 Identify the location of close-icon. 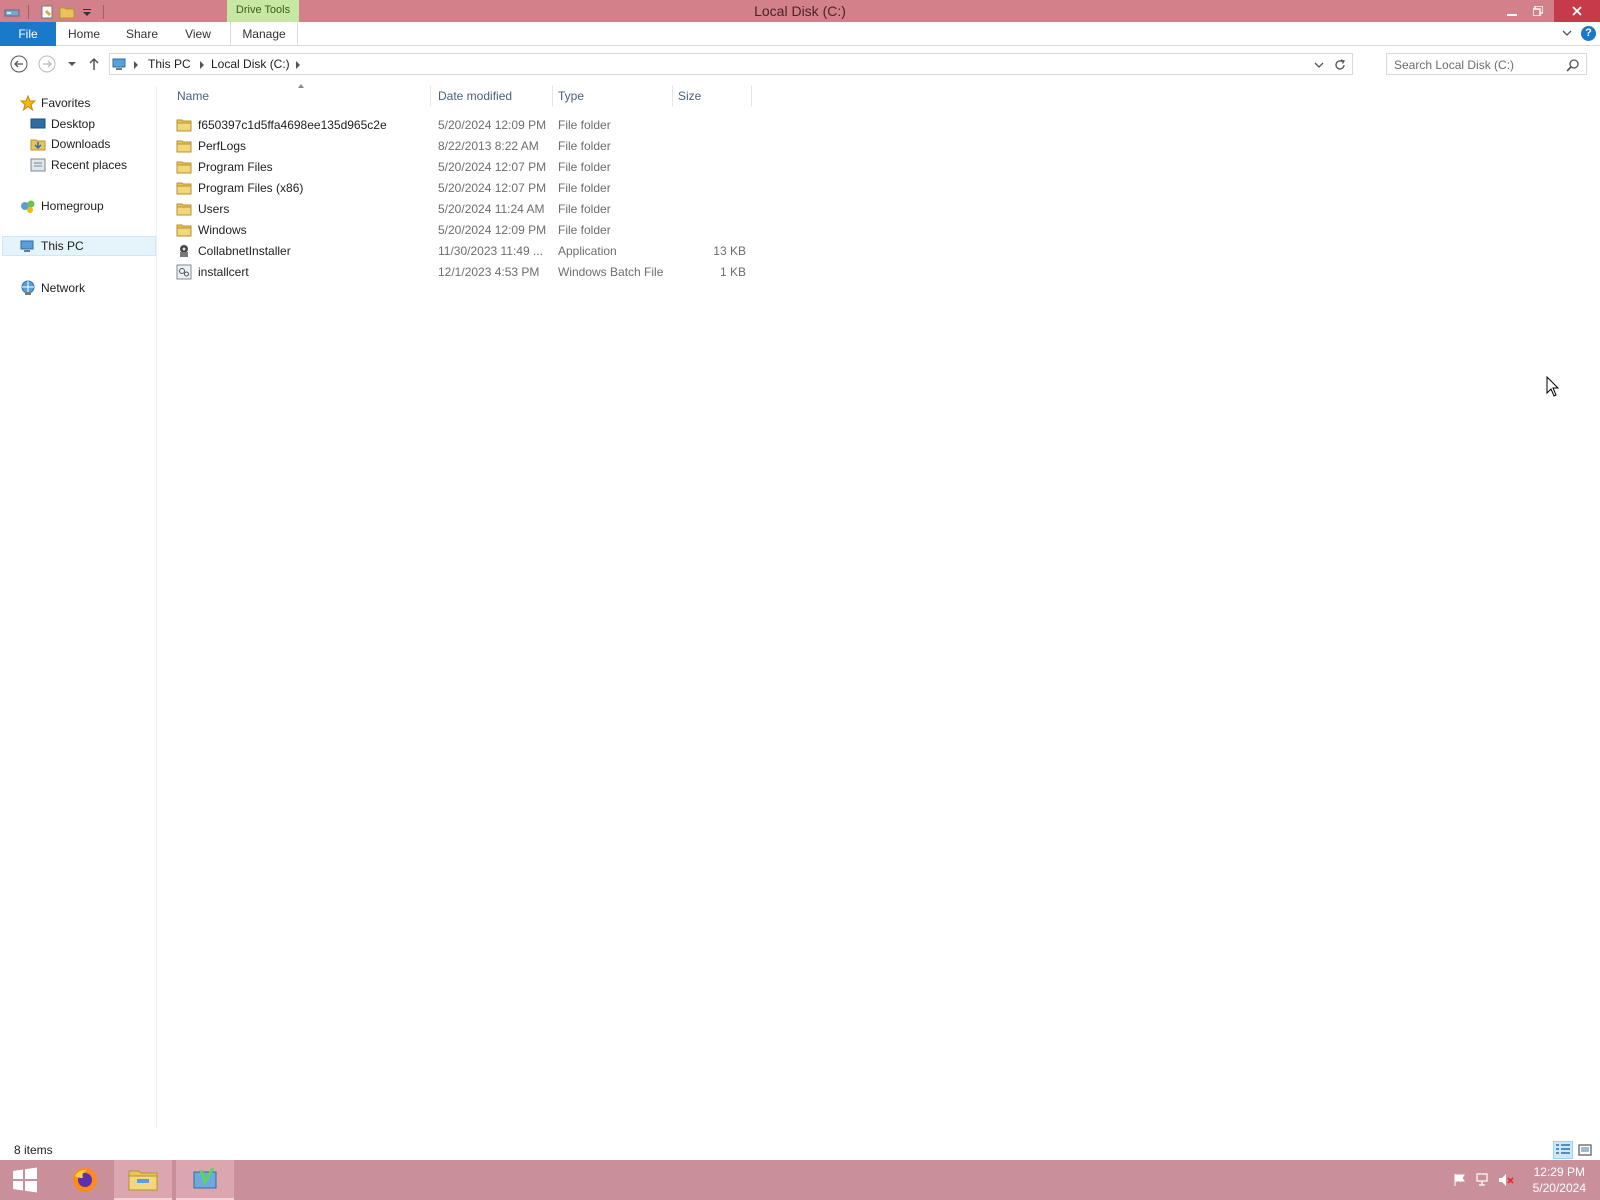
(1577, 11).